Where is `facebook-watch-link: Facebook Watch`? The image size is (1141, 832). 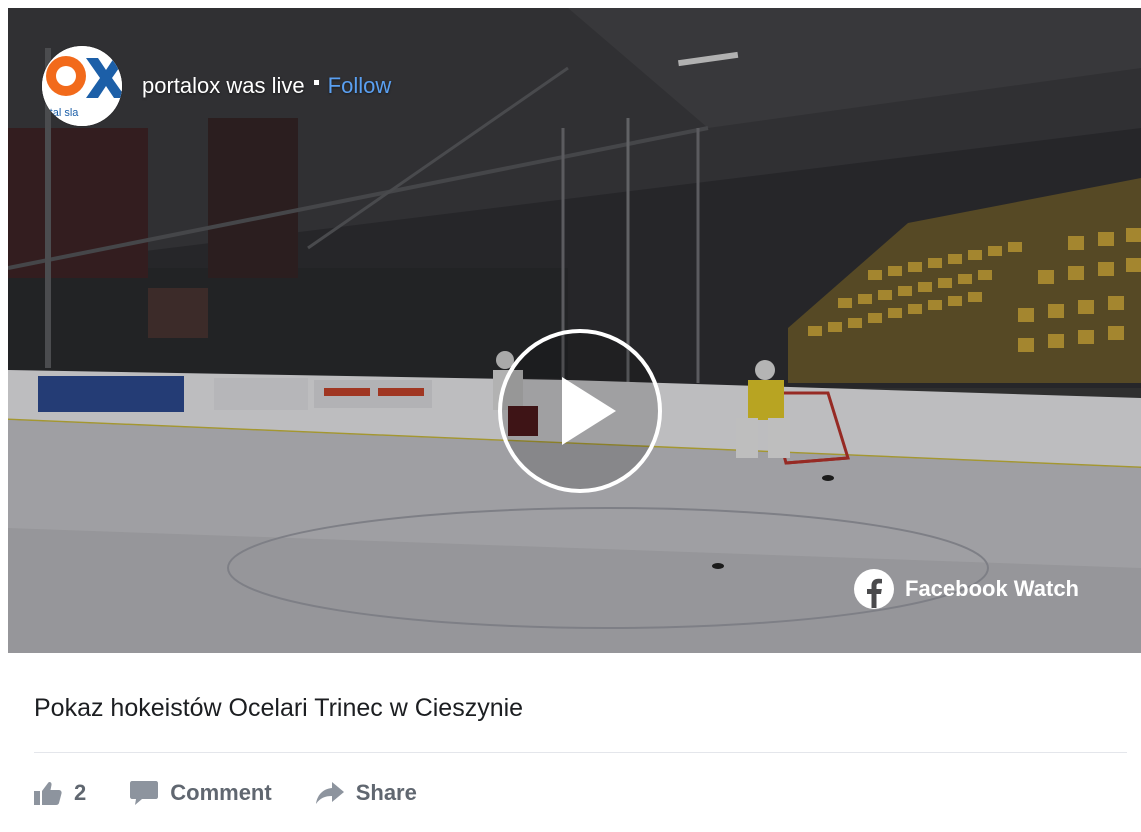
facebook-watch-link: Facebook Watch is located at coordinates (966, 589).